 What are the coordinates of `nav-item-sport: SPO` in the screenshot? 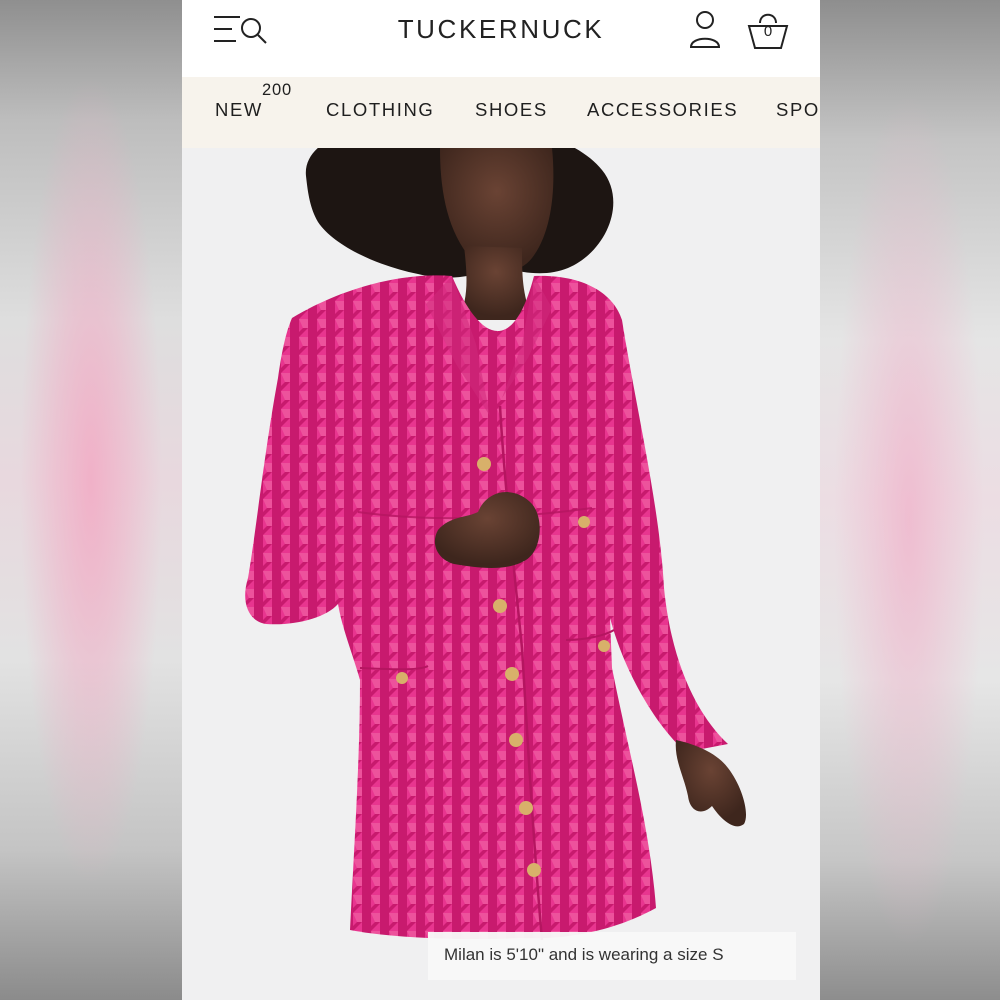 It's located at (798, 110).